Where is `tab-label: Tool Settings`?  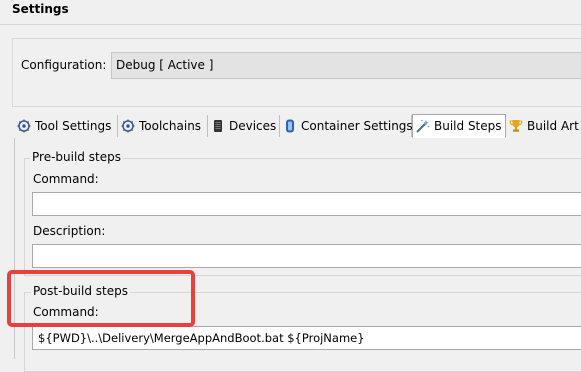
tab-label: Tool Settings is located at coordinates (73, 126).